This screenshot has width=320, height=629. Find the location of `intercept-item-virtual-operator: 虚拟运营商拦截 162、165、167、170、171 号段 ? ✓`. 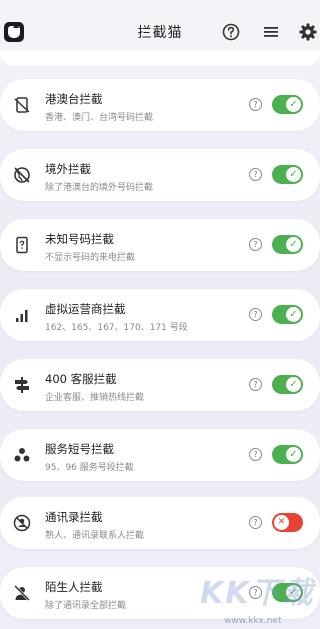

intercept-item-virtual-operator: 虚拟运营商拦截 162、165、167、170、171 号段 ? ✓ is located at coordinates (160, 315).